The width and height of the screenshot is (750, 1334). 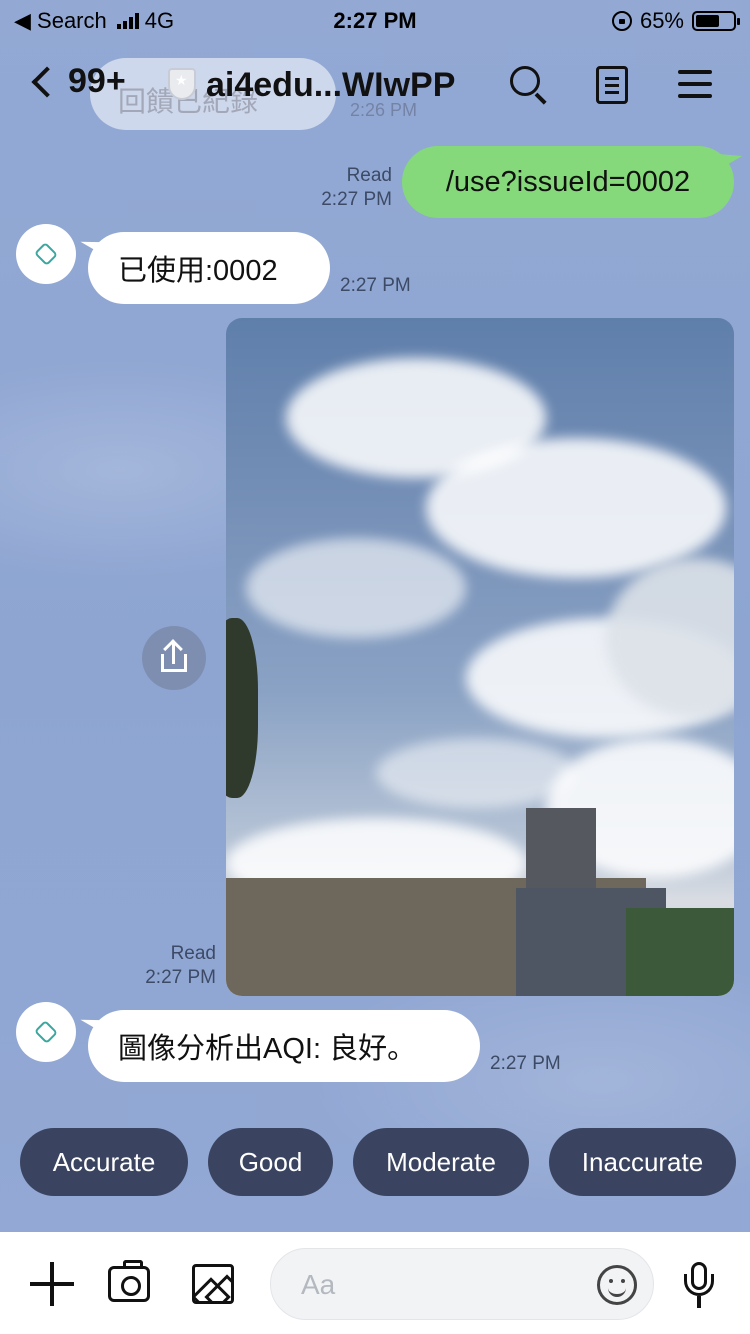 I want to click on chat-title: ai4edu...WIwPP, so click(x=330, y=85).